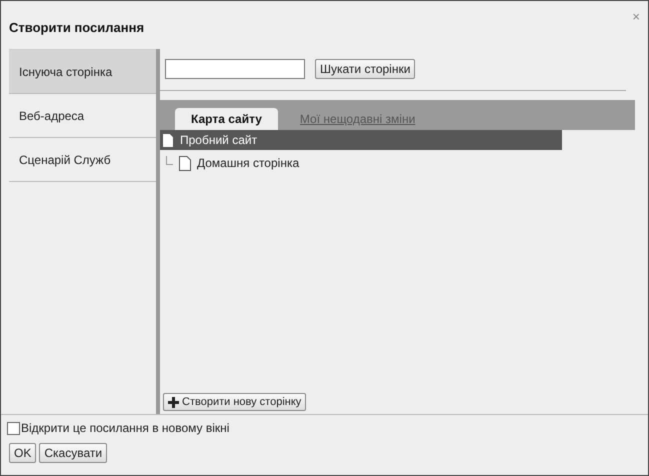 The image size is (649, 476). I want to click on search-field, so click(235, 69).